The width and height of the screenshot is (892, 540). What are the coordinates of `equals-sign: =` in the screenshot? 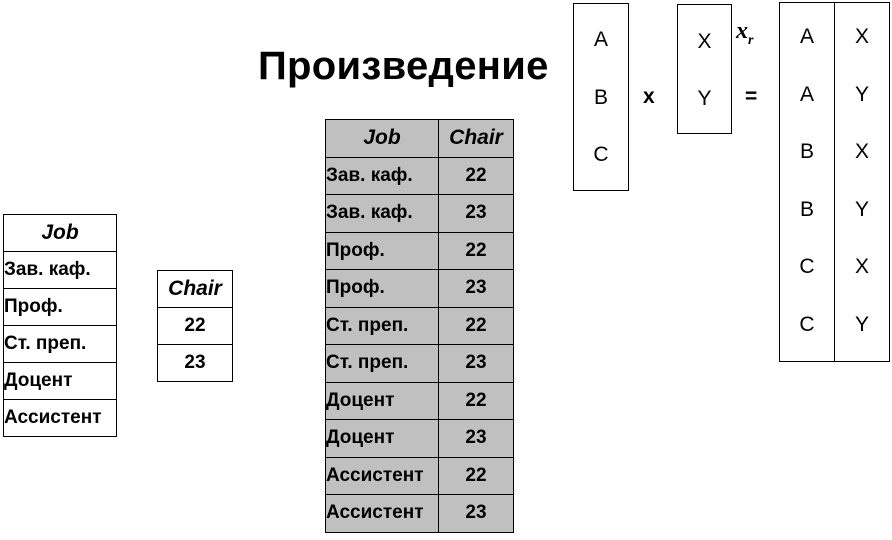 It's located at (751, 96).